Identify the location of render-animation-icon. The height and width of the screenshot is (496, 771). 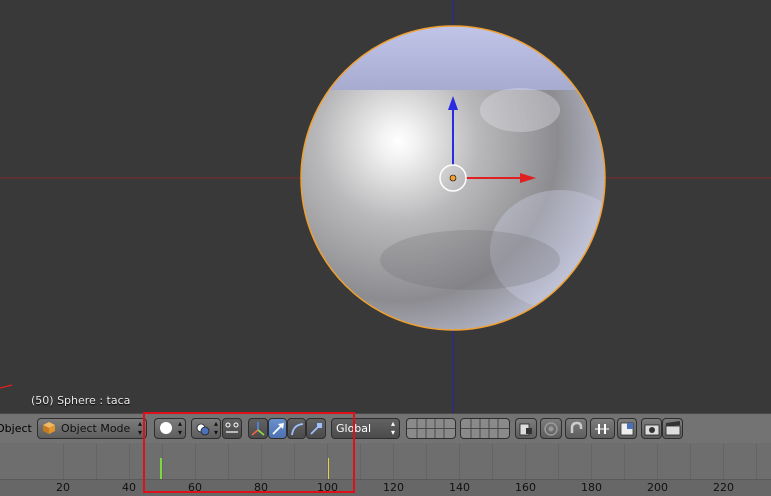
(673, 428).